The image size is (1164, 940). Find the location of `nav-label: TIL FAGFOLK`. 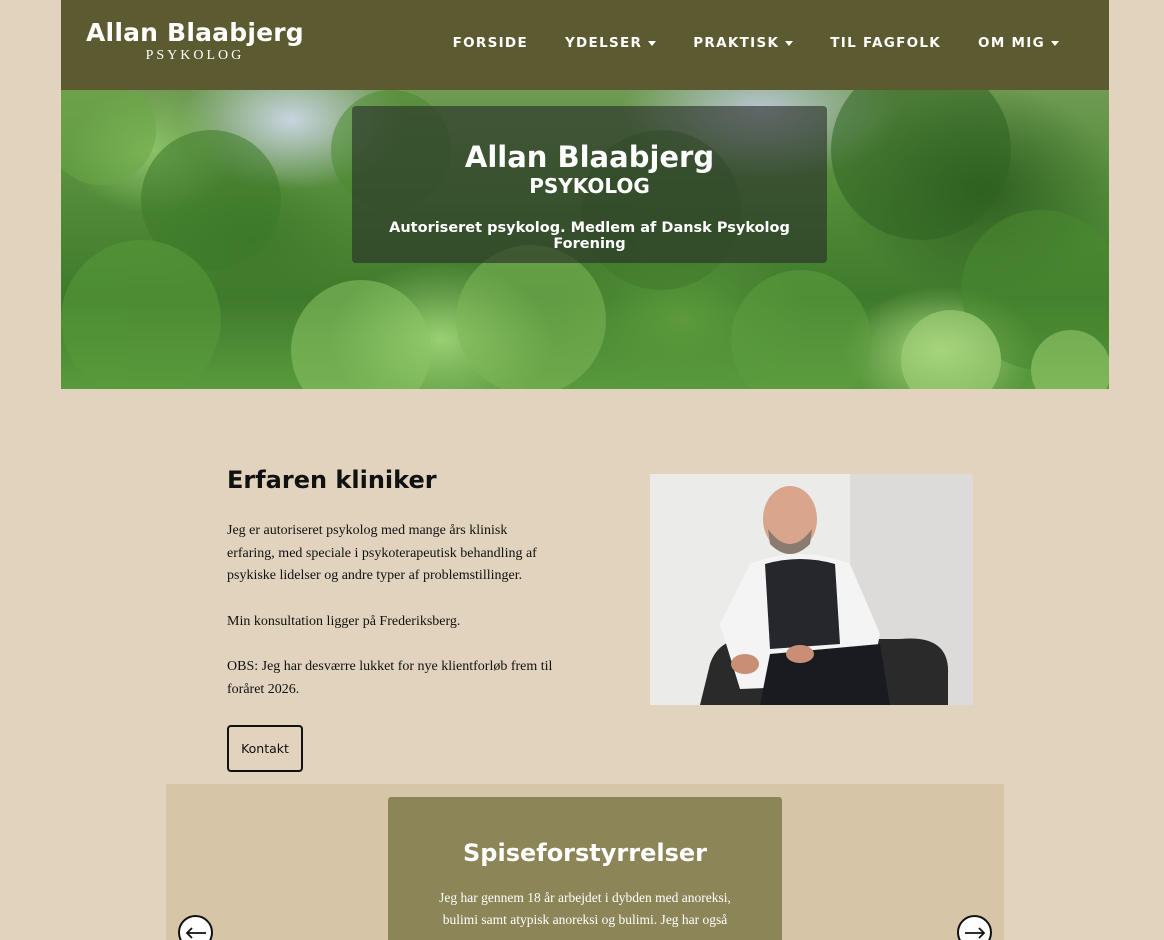

nav-label: TIL FAGFOLK is located at coordinates (886, 43).